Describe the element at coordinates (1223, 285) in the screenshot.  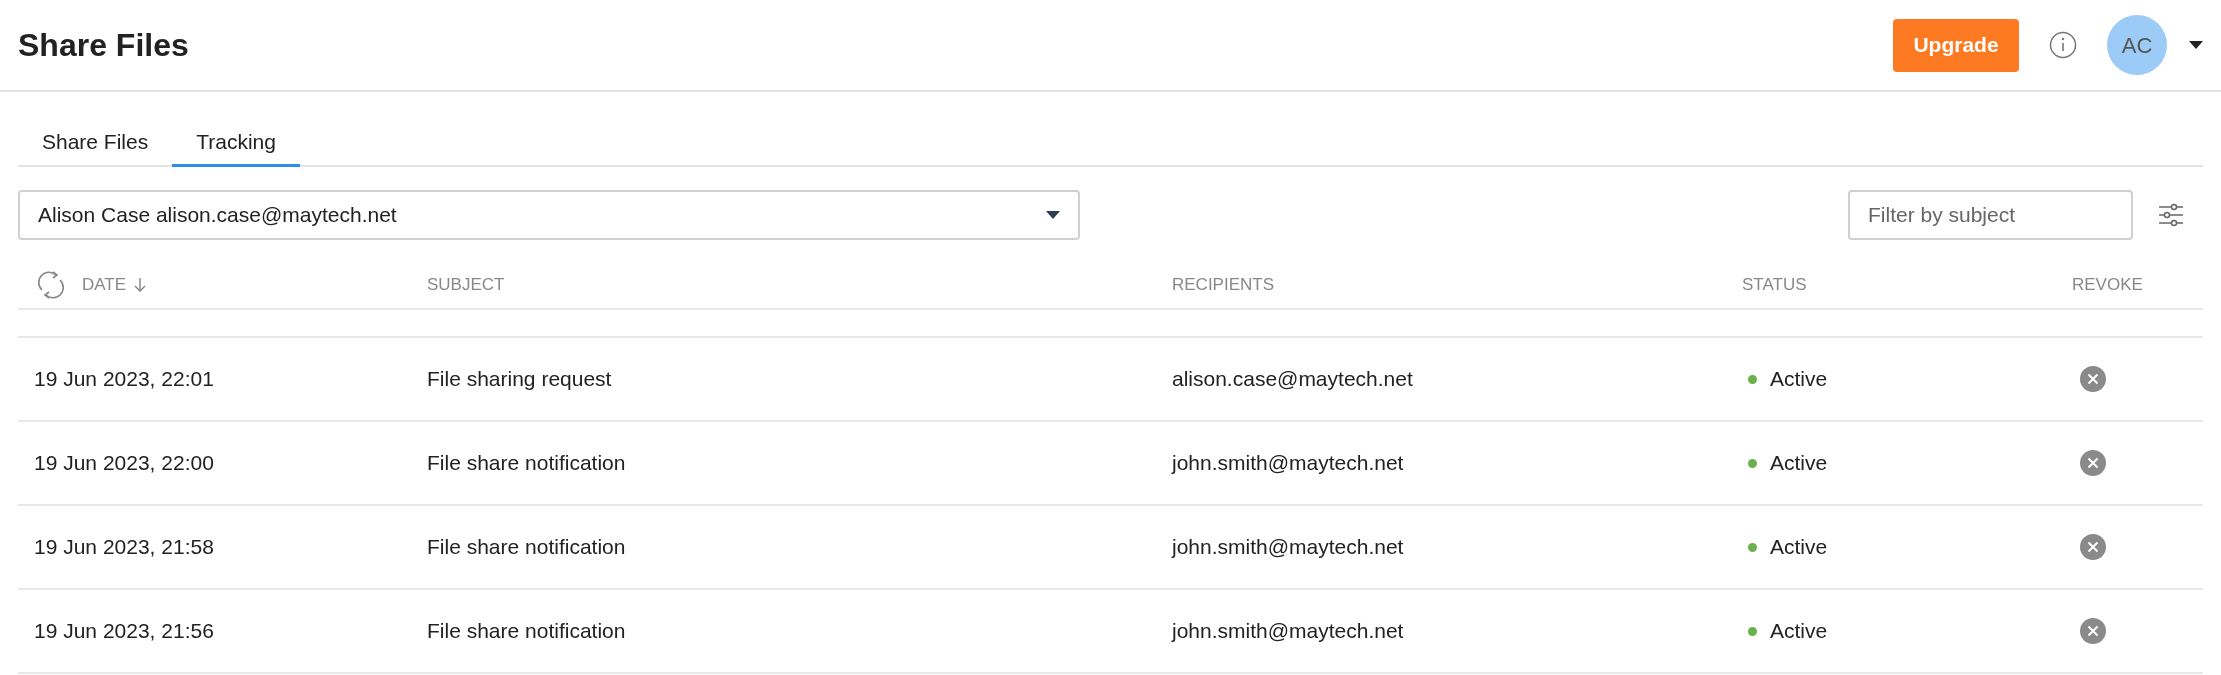
I see `column-header: RECIPIENTS` at that location.